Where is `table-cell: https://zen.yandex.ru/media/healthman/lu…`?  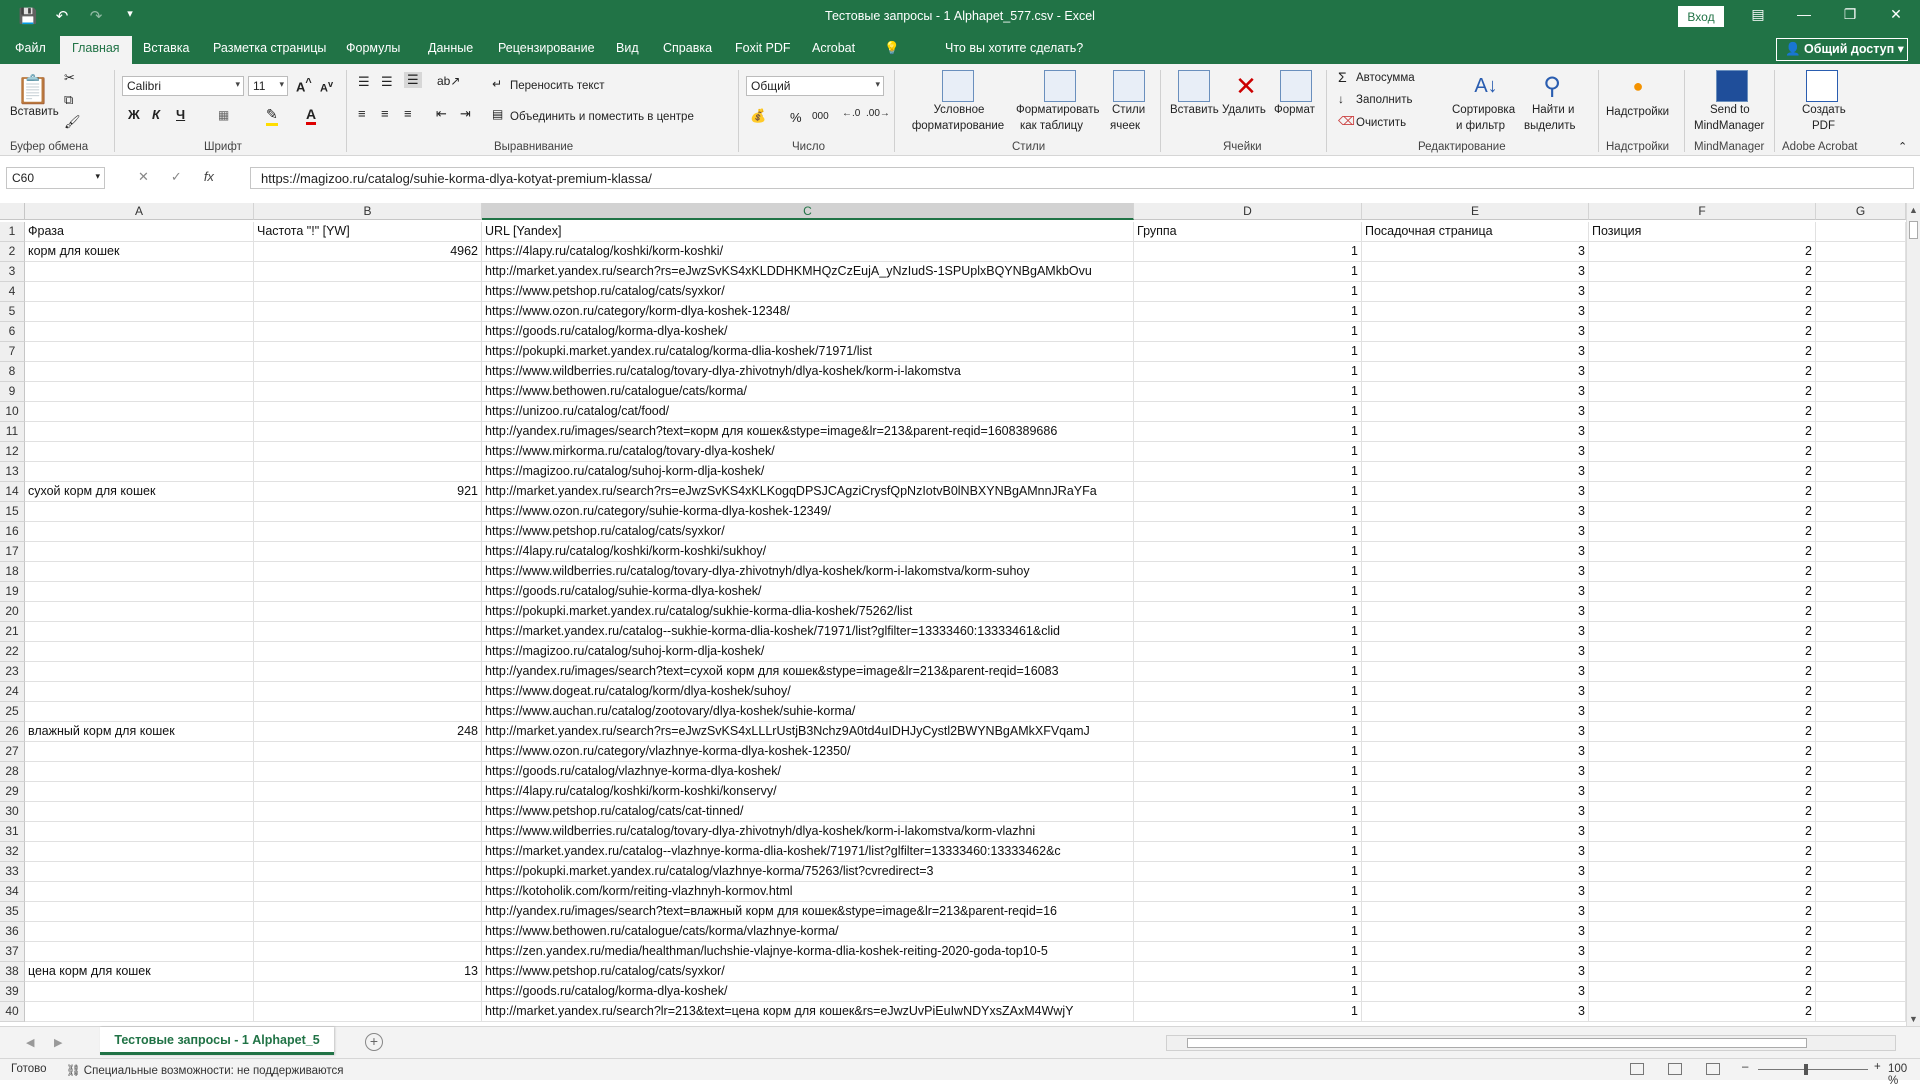
table-cell: https://zen.yandex.ru/media/healthman/lu… is located at coordinates (808, 952).